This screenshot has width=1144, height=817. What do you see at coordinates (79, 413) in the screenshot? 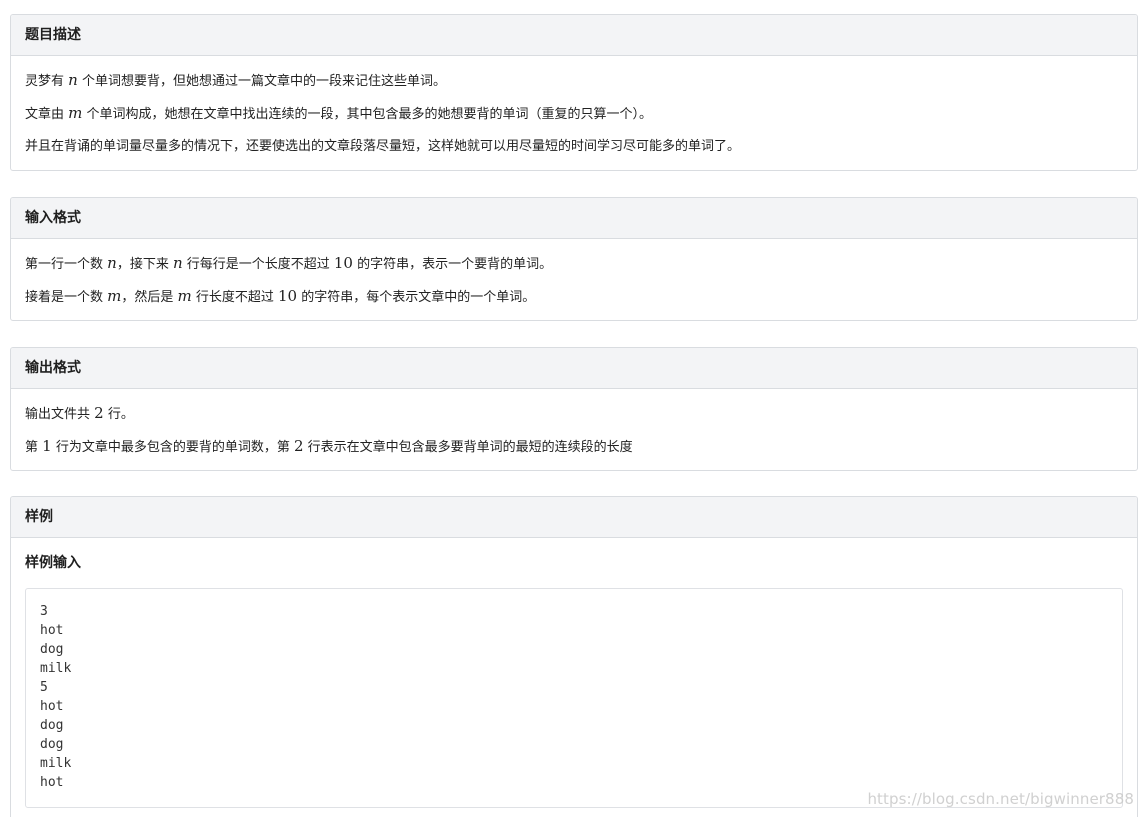
I see `output-format-paragraph-1: 输出文件共 2 行。` at bounding box center [79, 413].